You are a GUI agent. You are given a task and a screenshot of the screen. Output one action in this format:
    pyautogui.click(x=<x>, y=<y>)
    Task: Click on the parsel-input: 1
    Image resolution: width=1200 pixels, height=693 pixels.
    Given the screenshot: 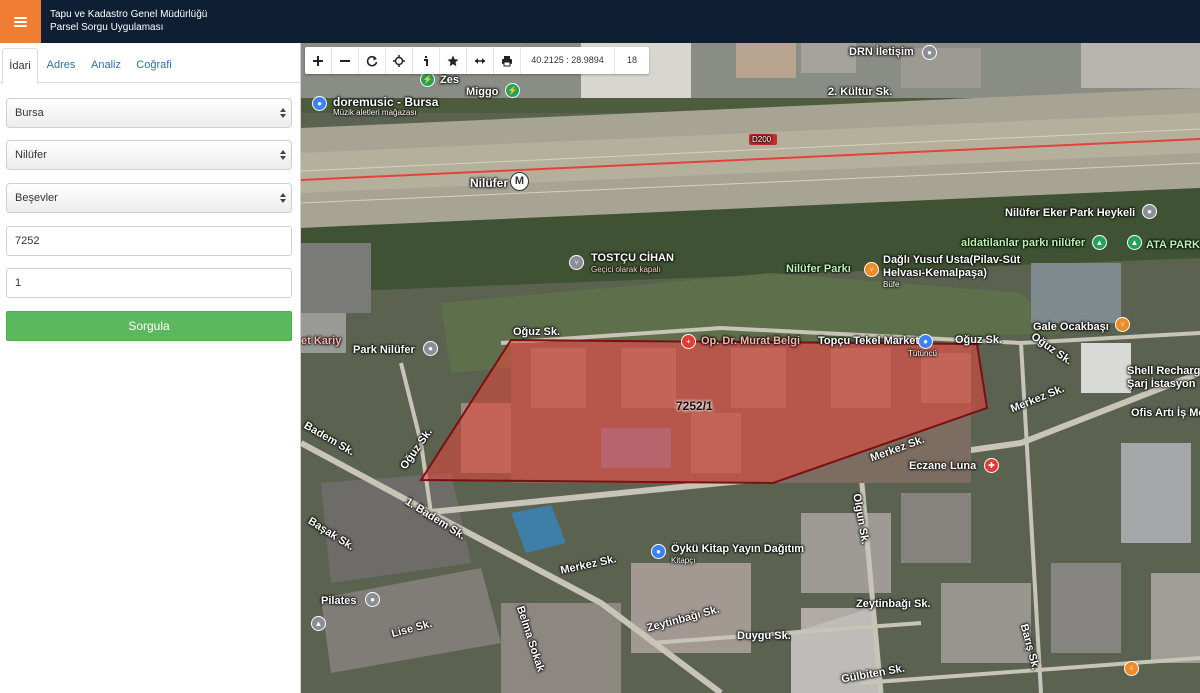 What is the action you would take?
    pyautogui.click(x=149, y=283)
    